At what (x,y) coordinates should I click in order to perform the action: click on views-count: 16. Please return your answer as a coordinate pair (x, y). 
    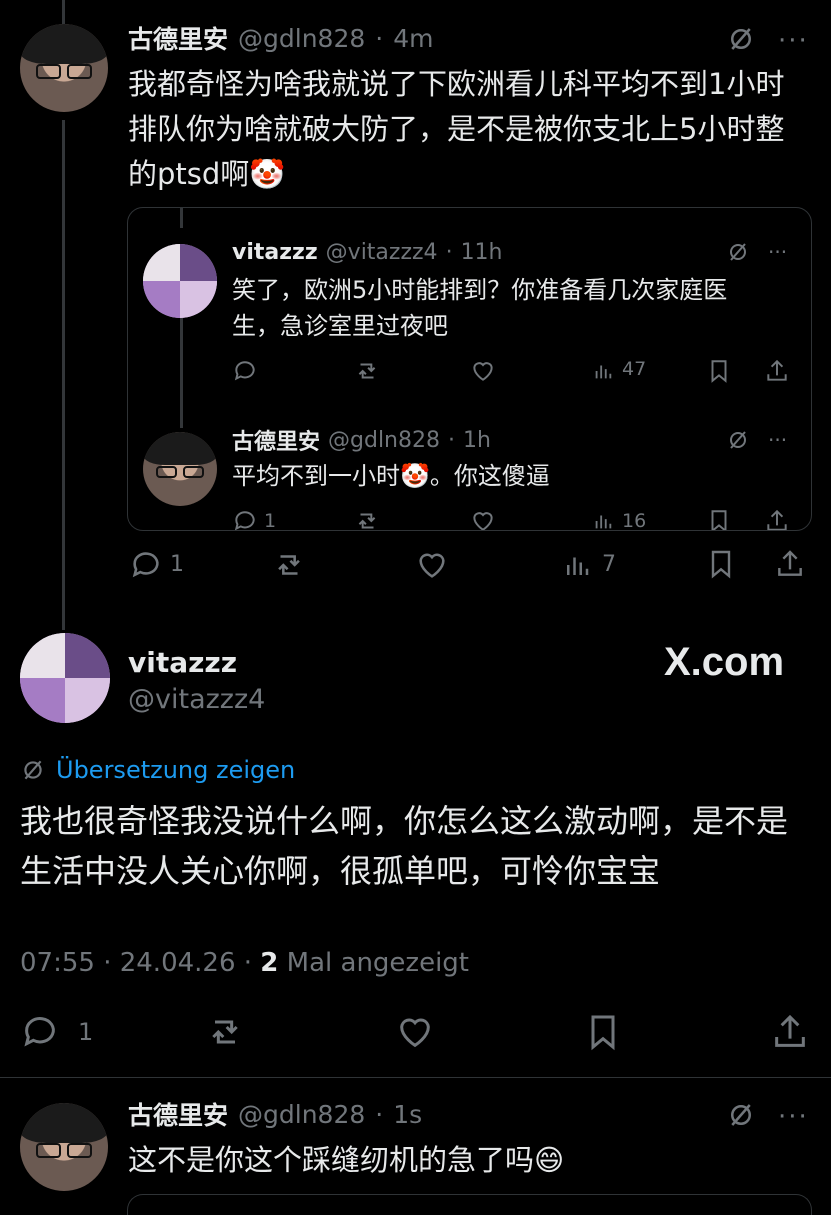
    Looking at the image, I should click on (634, 520).